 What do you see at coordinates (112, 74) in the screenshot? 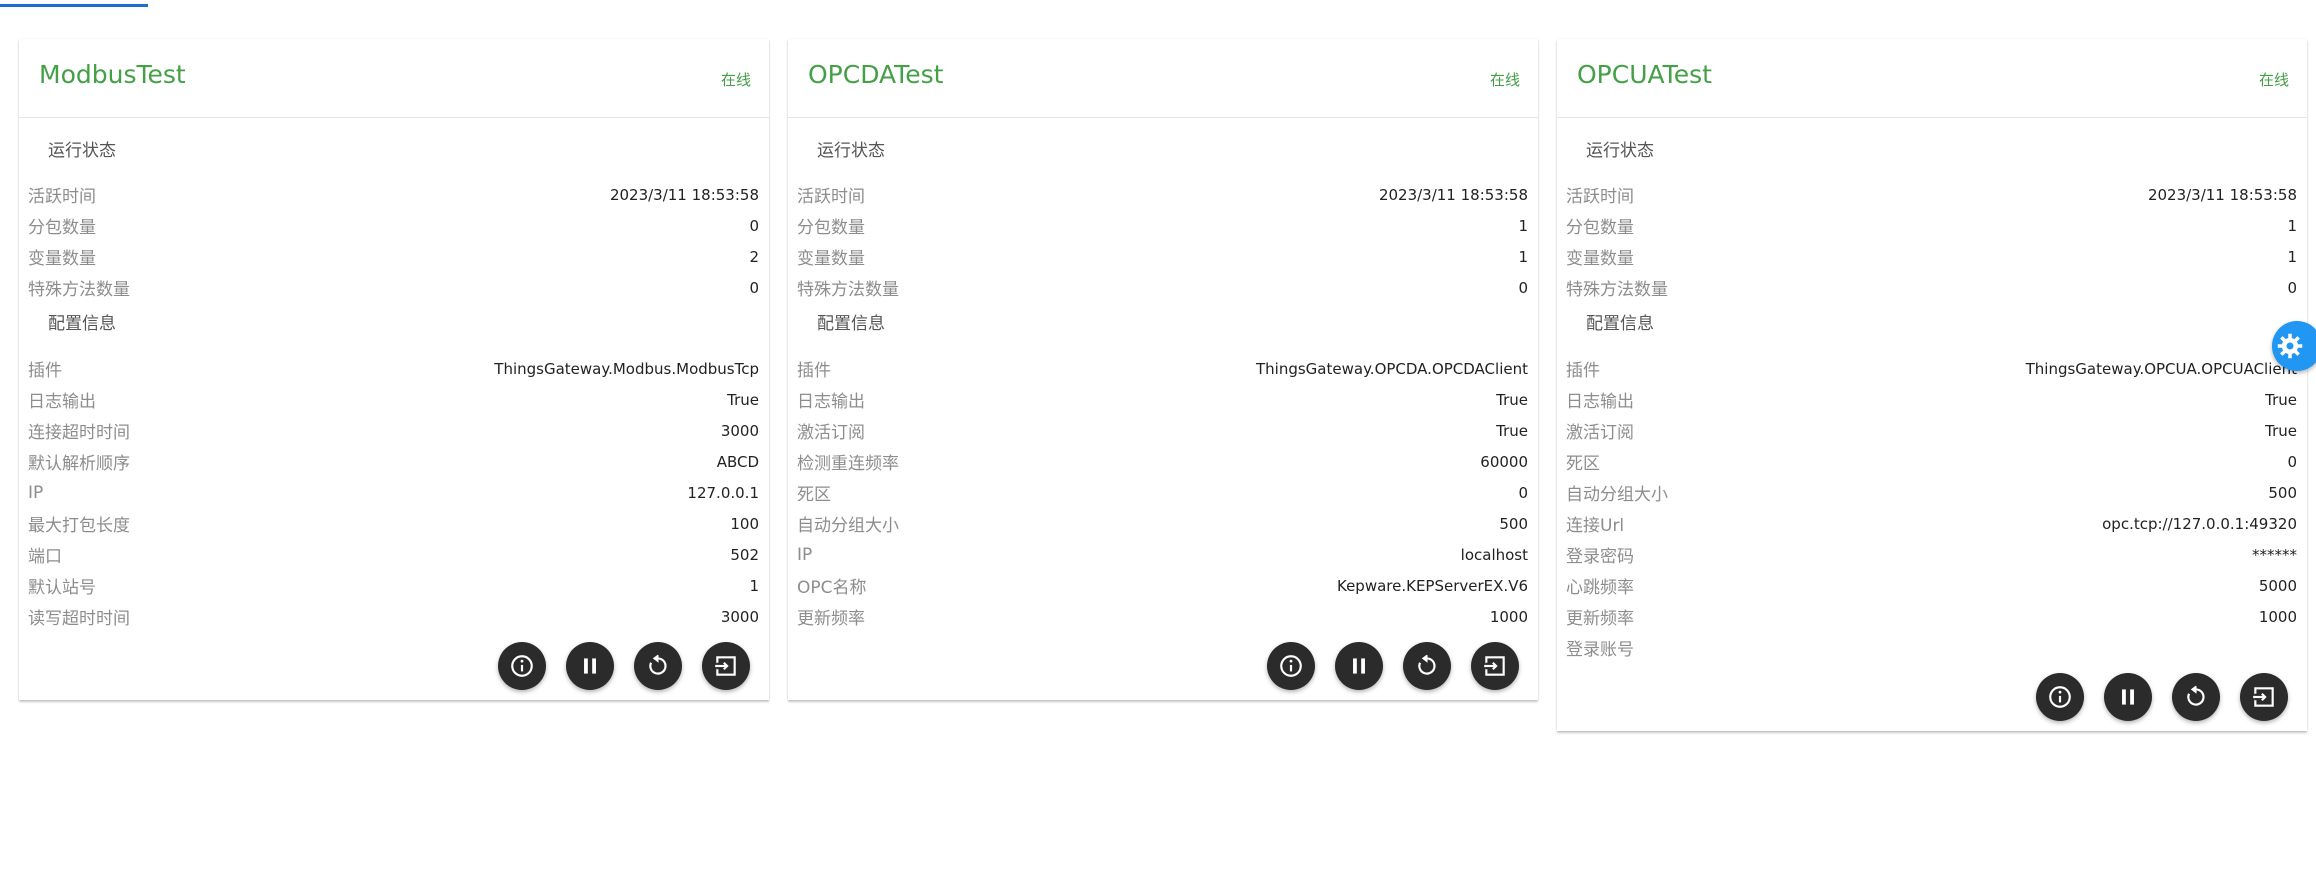
I see `device-title: ModbusTest` at bounding box center [112, 74].